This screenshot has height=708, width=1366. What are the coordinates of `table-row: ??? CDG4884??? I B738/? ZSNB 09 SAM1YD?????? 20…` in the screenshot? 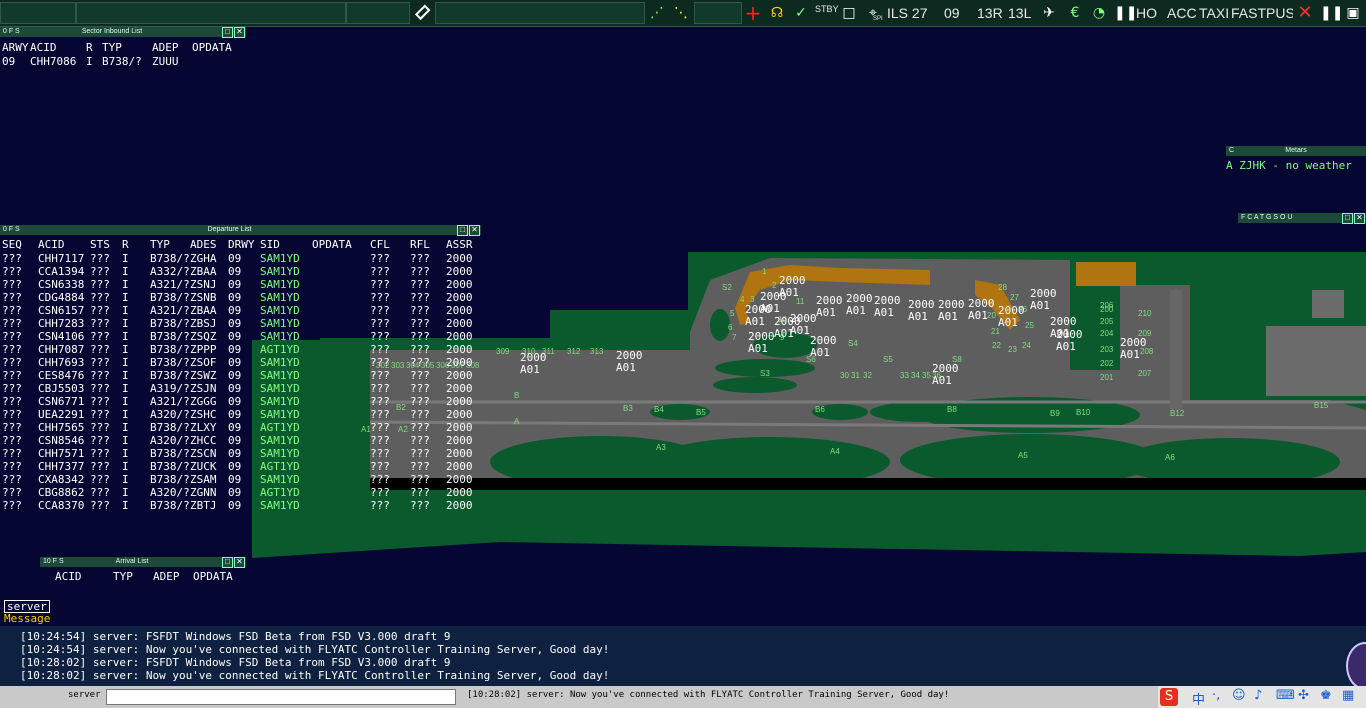 It's located at (242, 297).